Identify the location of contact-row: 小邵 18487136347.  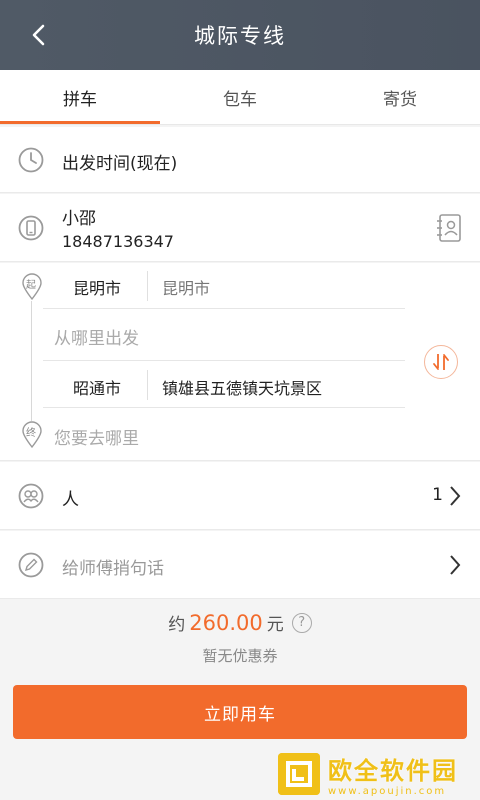
(240, 228).